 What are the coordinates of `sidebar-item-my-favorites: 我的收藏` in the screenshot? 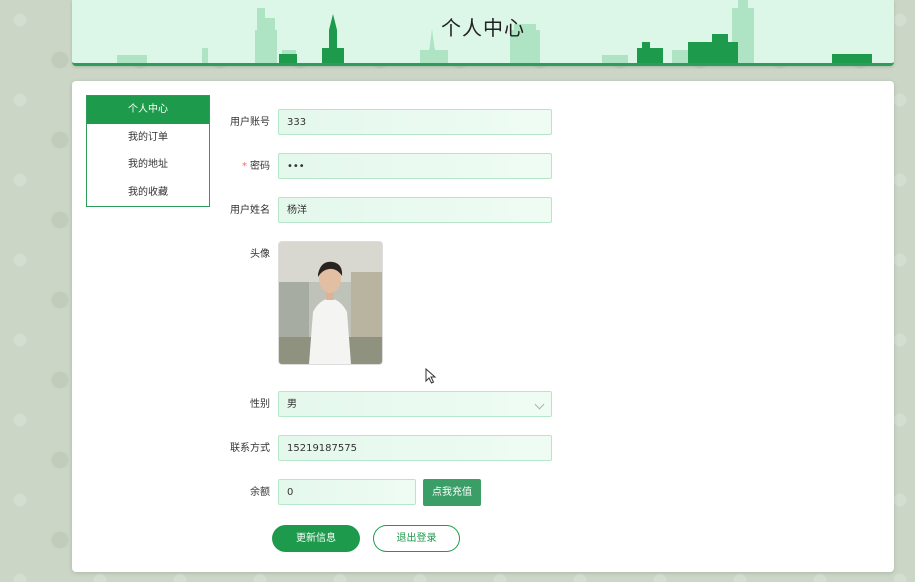 It's located at (148, 193).